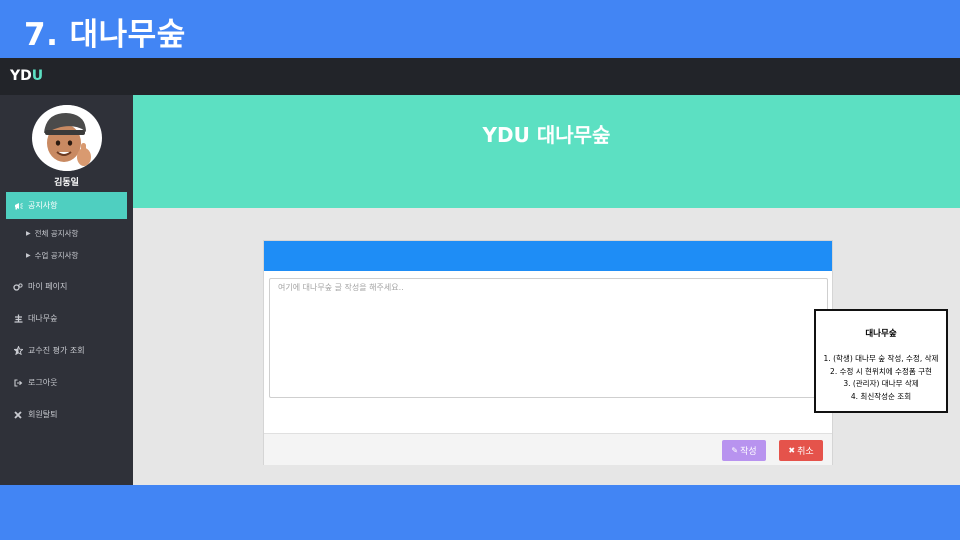 Image resolution: width=960 pixels, height=540 pixels. Describe the element at coordinates (18, 350) in the screenshot. I see `star-half-icon` at that location.